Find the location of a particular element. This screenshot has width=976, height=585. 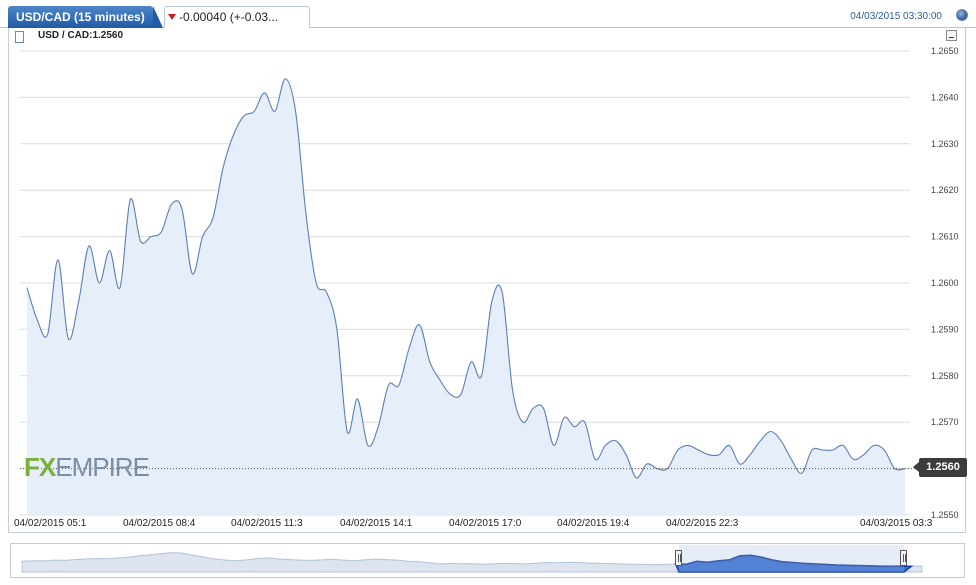

navigator-chart is located at coordinates (472, 559).